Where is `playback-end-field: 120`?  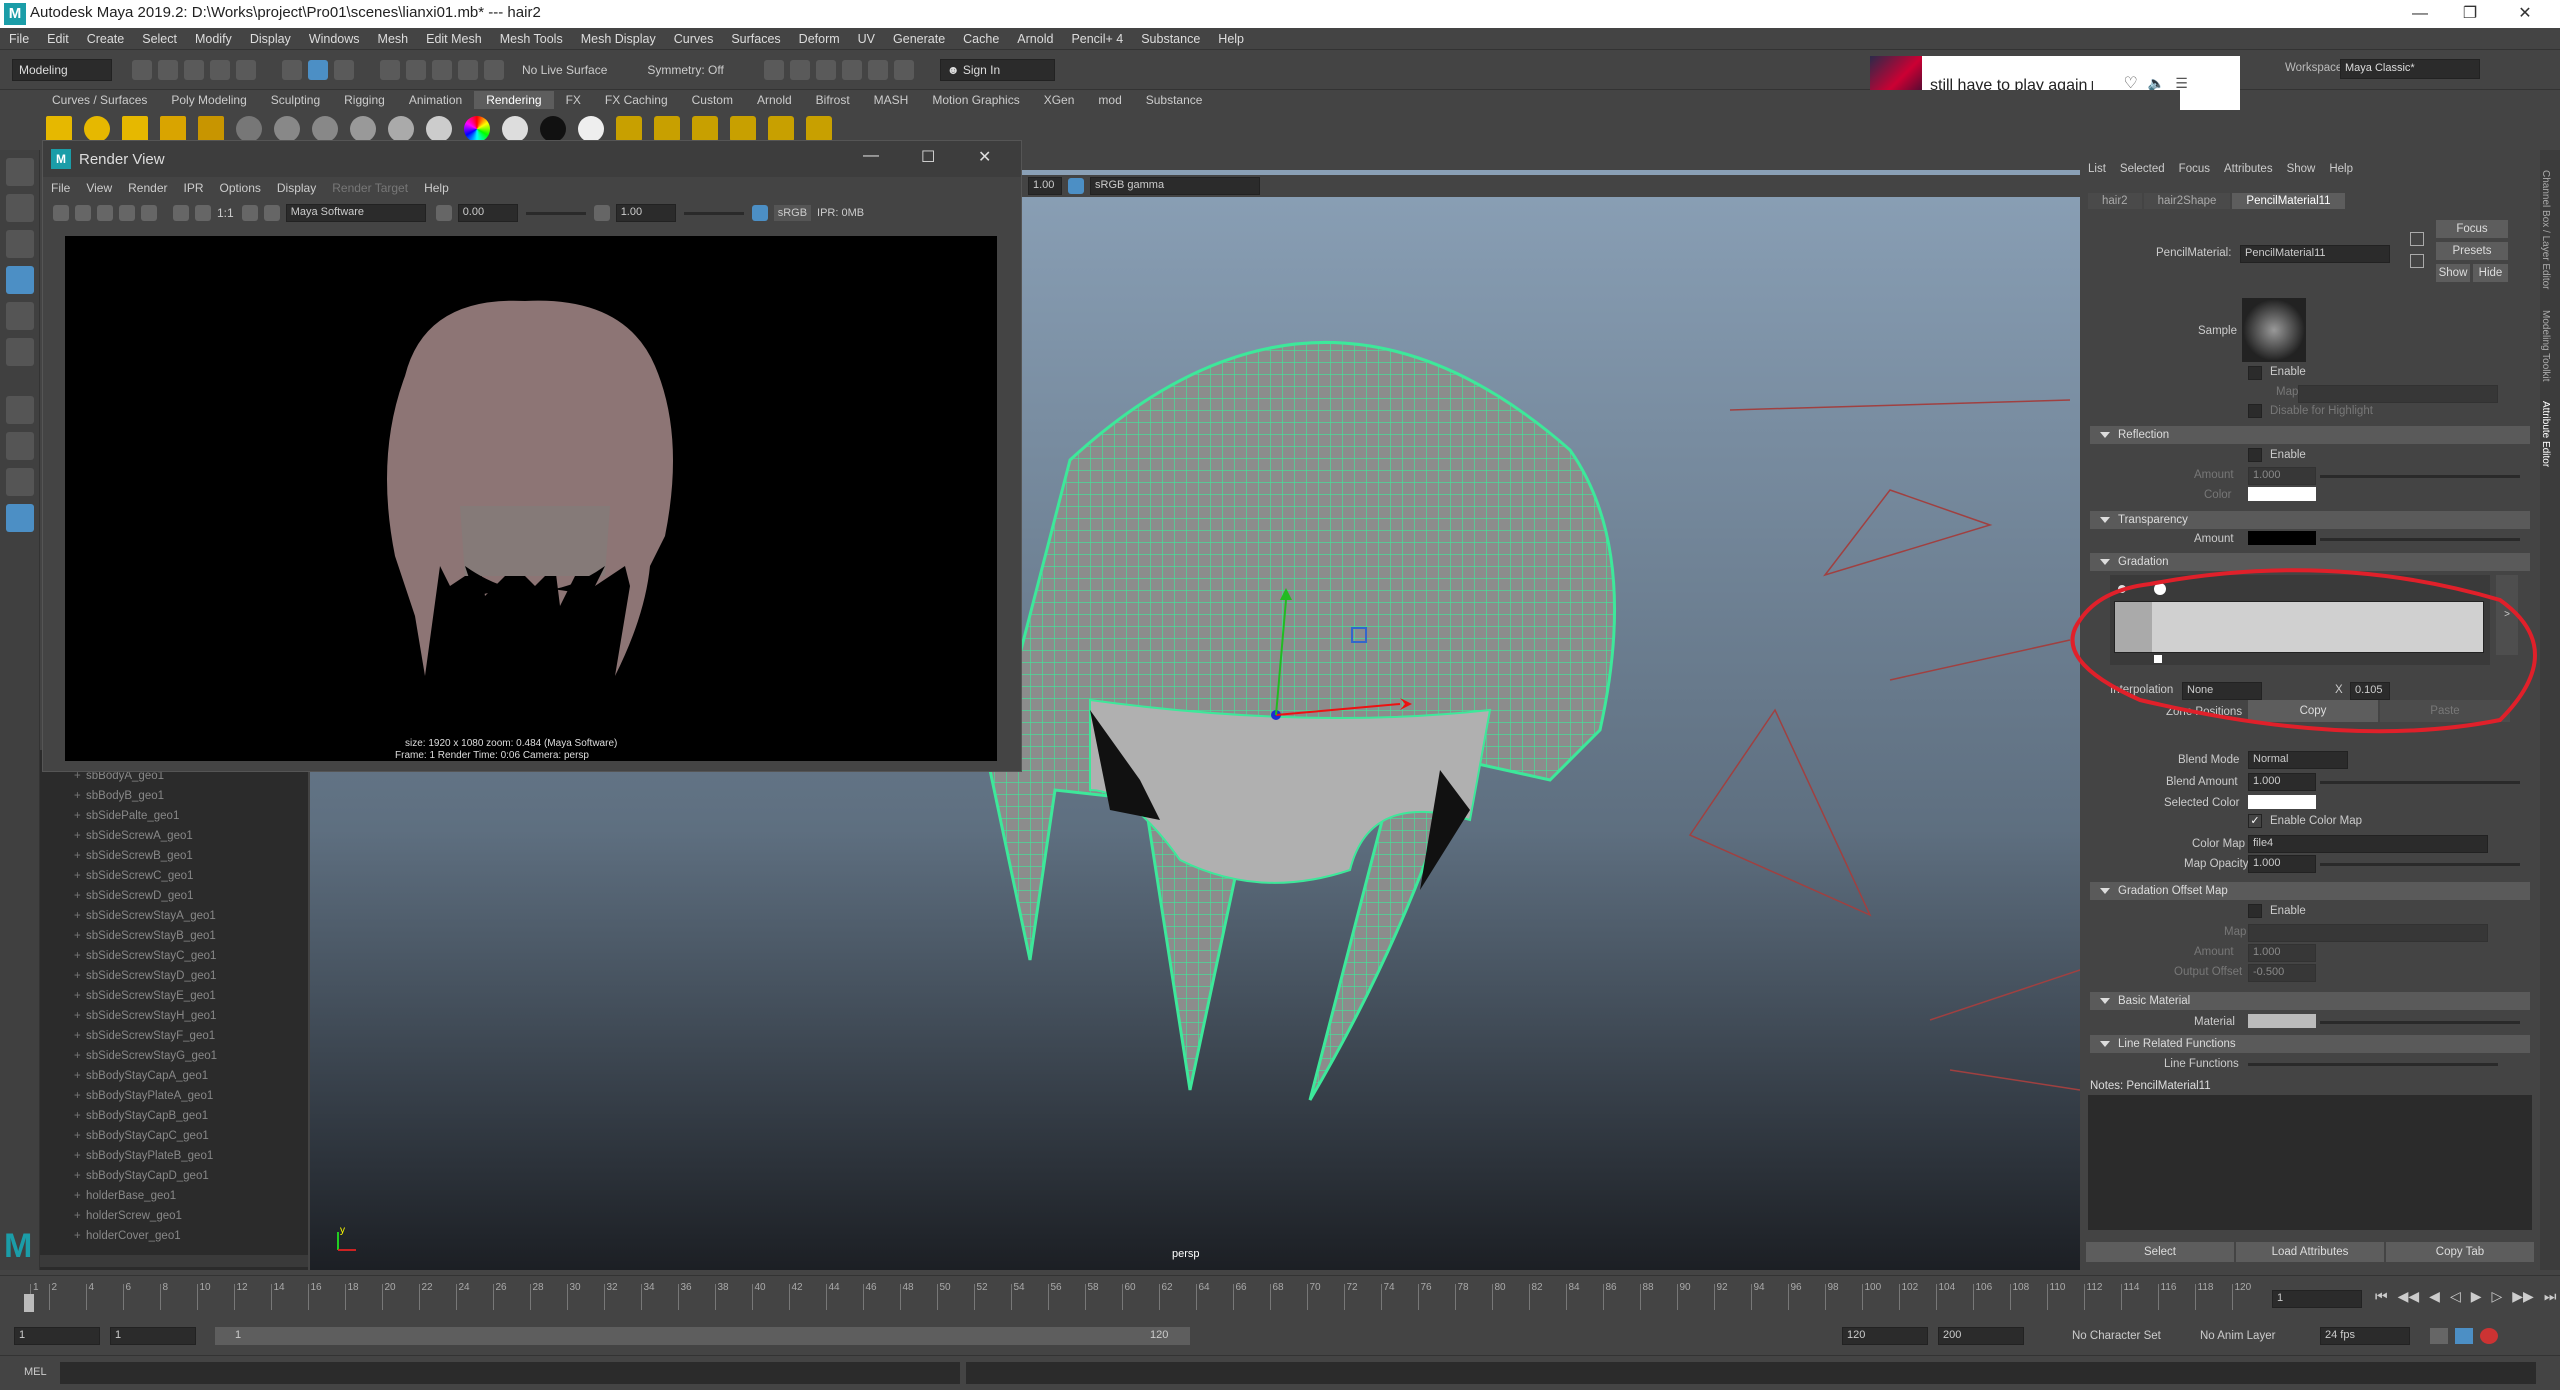
playback-end-field: 120 is located at coordinates (1885, 1336).